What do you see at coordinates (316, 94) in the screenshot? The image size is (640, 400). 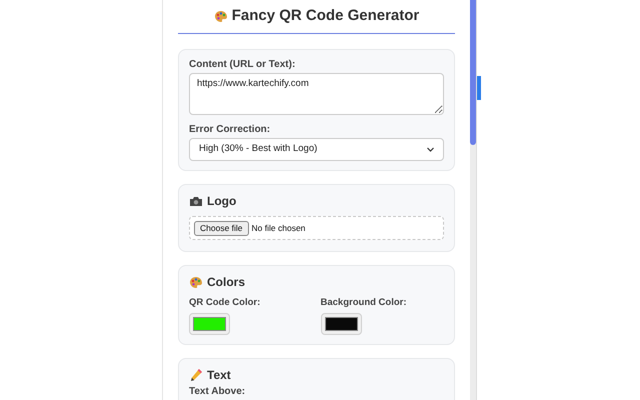 I see `content-textarea: https://www.kartechify.com` at bounding box center [316, 94].